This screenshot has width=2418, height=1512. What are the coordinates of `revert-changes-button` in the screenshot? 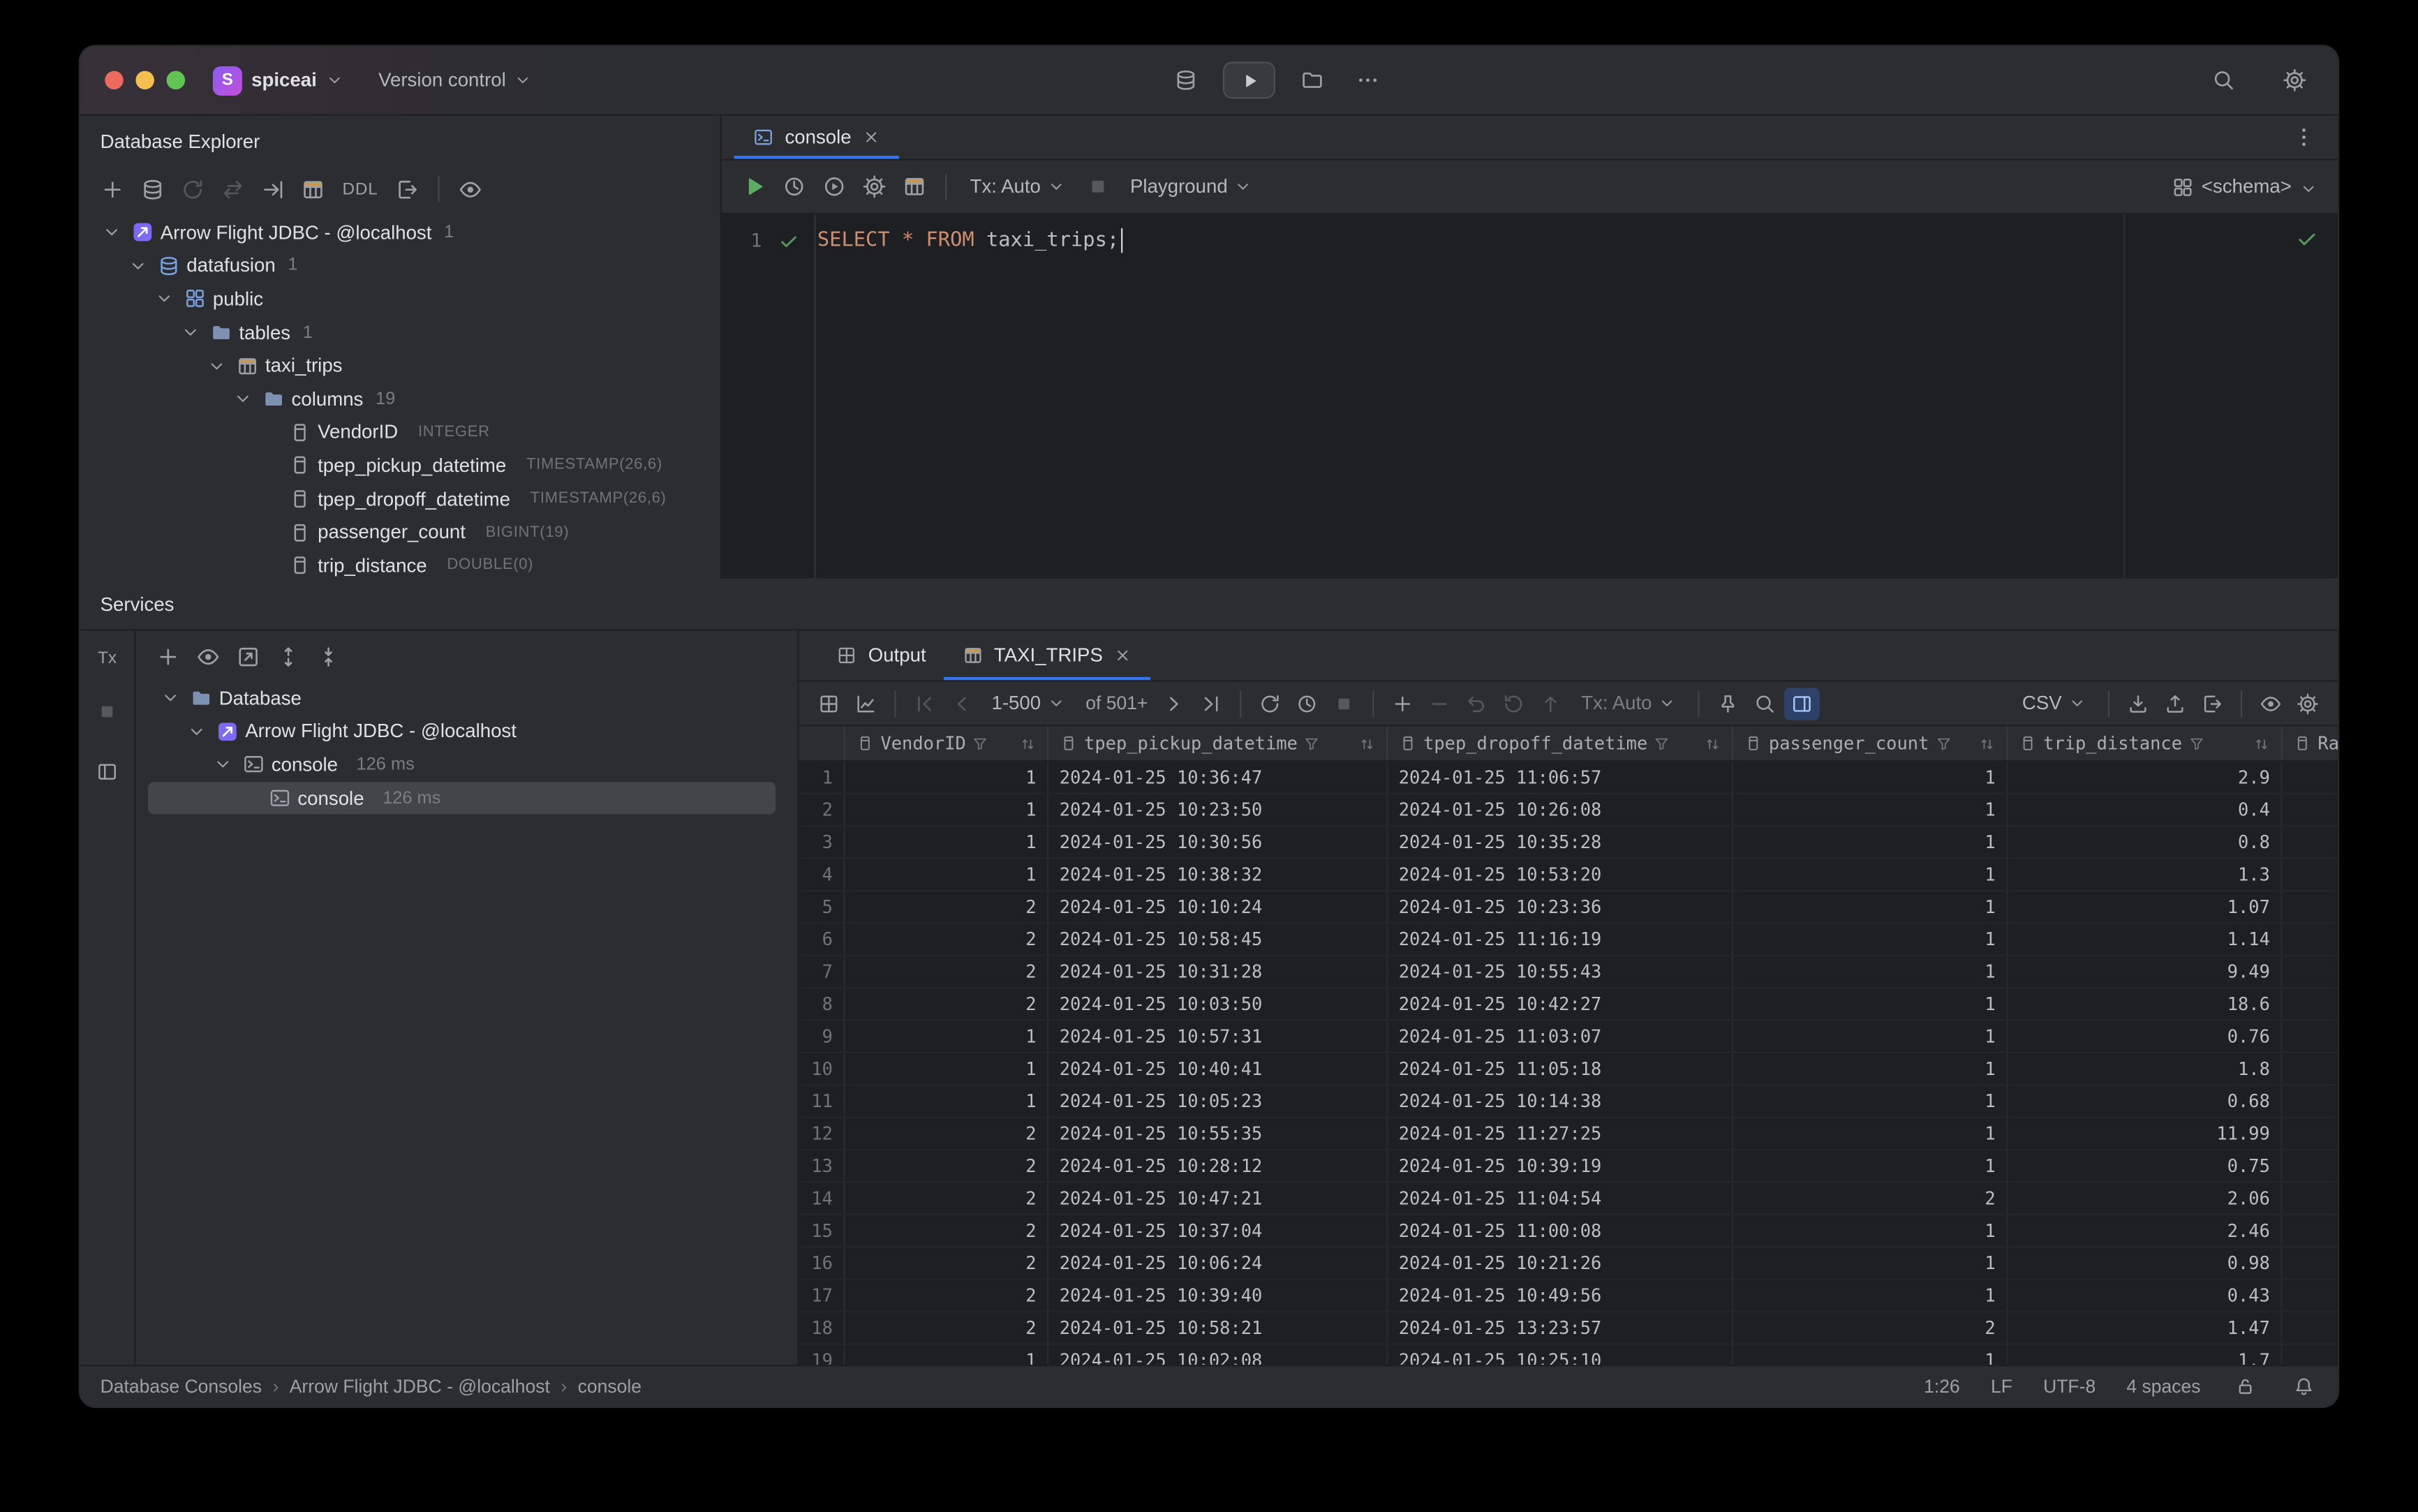 It's located at (1477, 703).